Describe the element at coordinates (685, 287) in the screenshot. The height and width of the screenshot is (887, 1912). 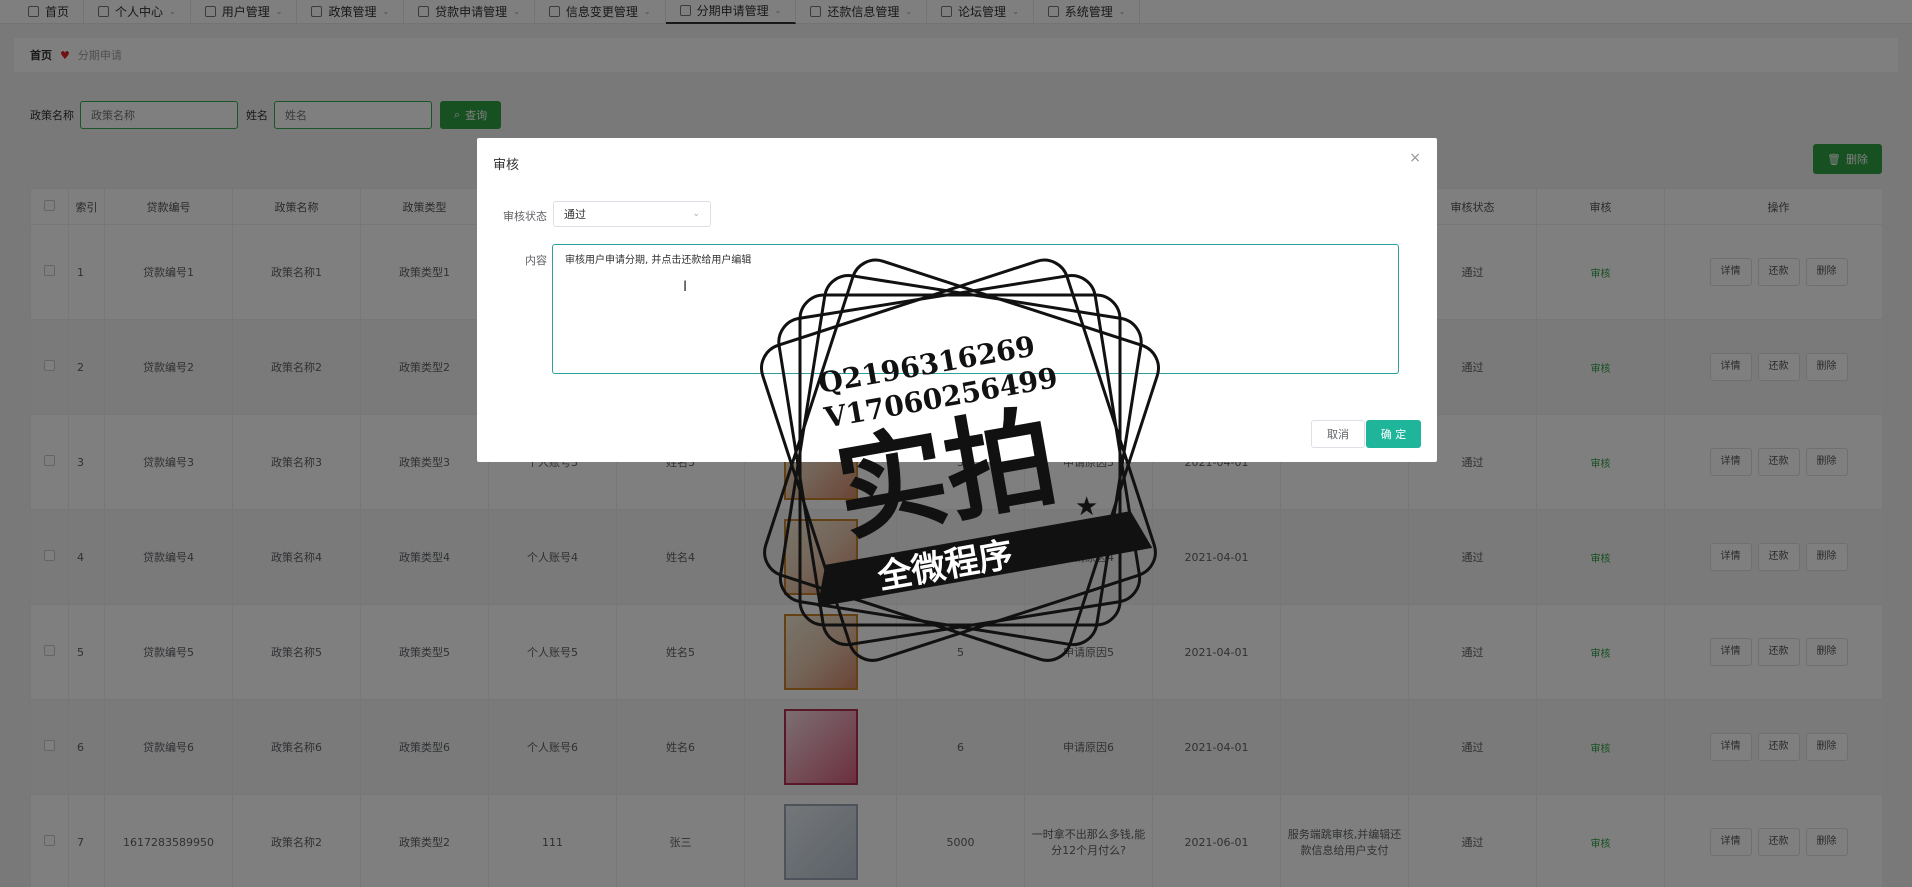
I see `text-cursor-icon: I` at that location.